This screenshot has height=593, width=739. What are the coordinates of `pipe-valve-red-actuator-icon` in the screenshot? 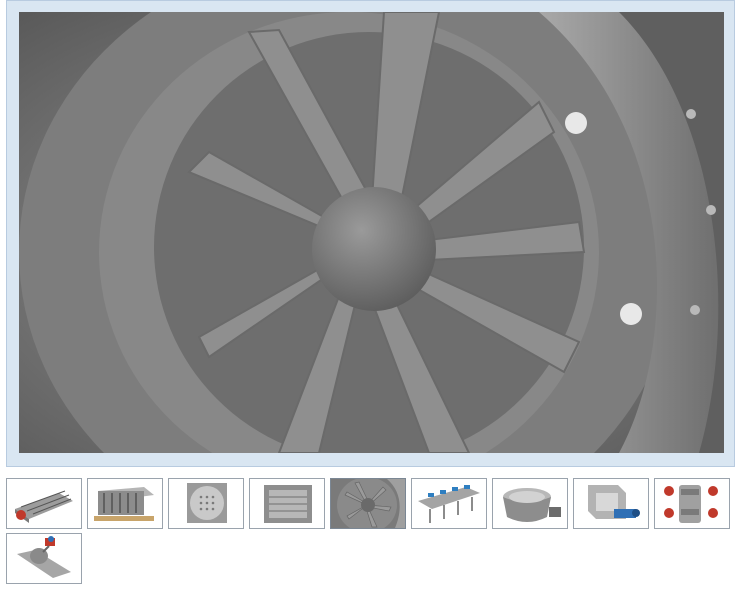 It's located at (44, 558).